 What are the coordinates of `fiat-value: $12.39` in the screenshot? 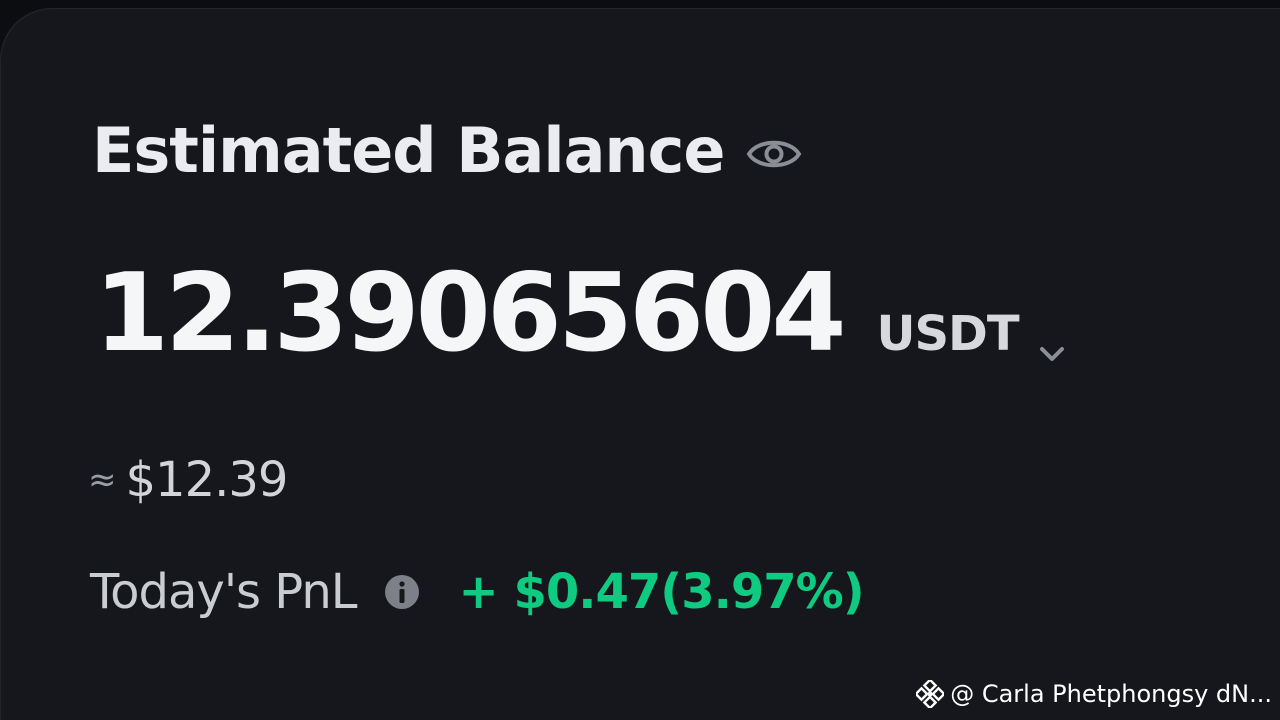 It's located at (207, 480).